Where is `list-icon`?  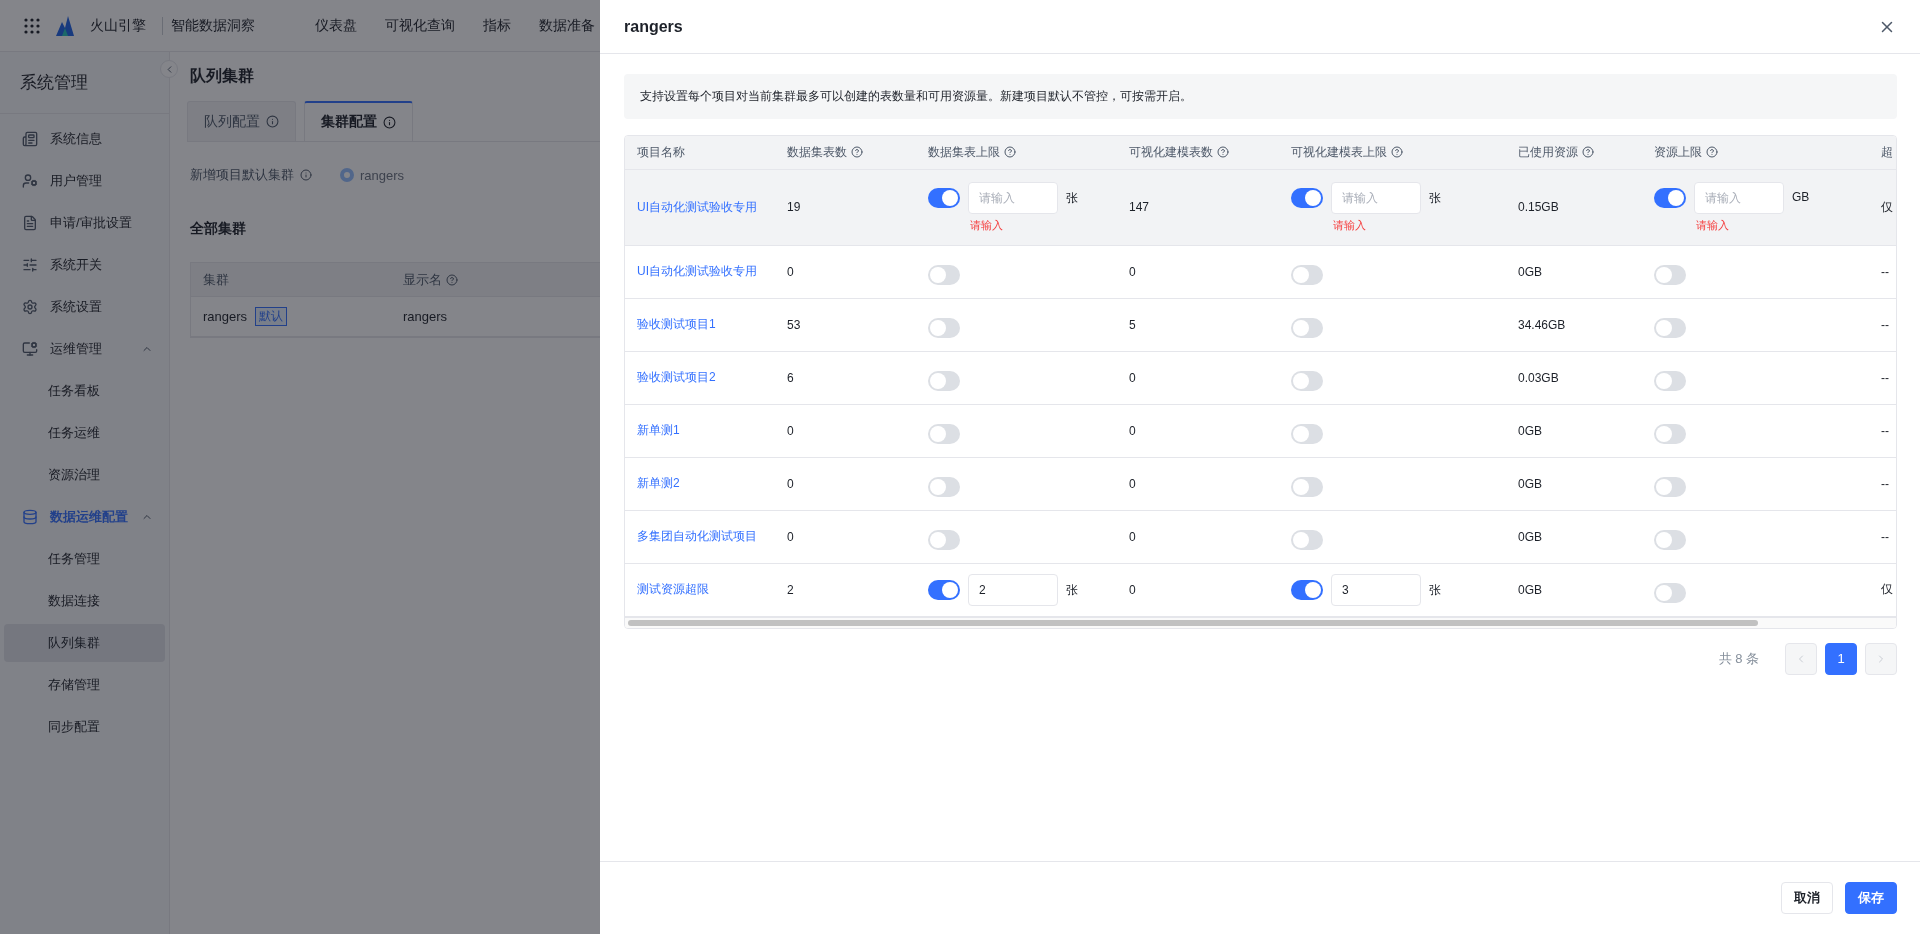 list-icon is located at coordinates (30, 139).